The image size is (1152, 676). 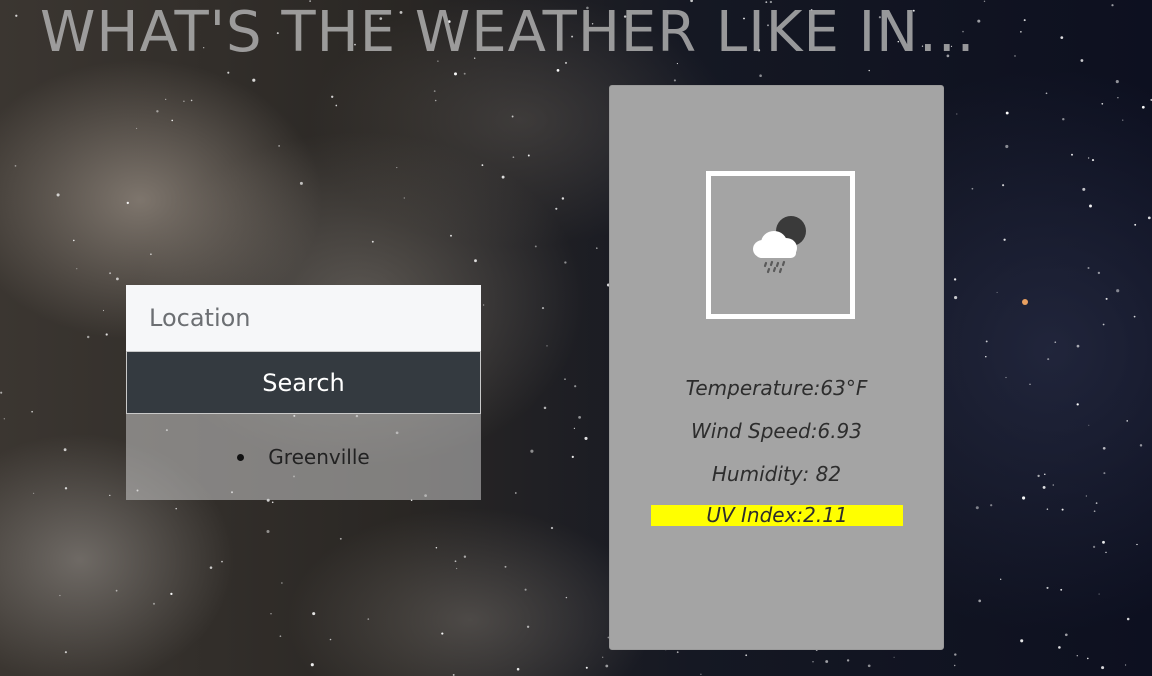 I want to click on humidity-text: Humidity: 82, so click(x=776, y=474).